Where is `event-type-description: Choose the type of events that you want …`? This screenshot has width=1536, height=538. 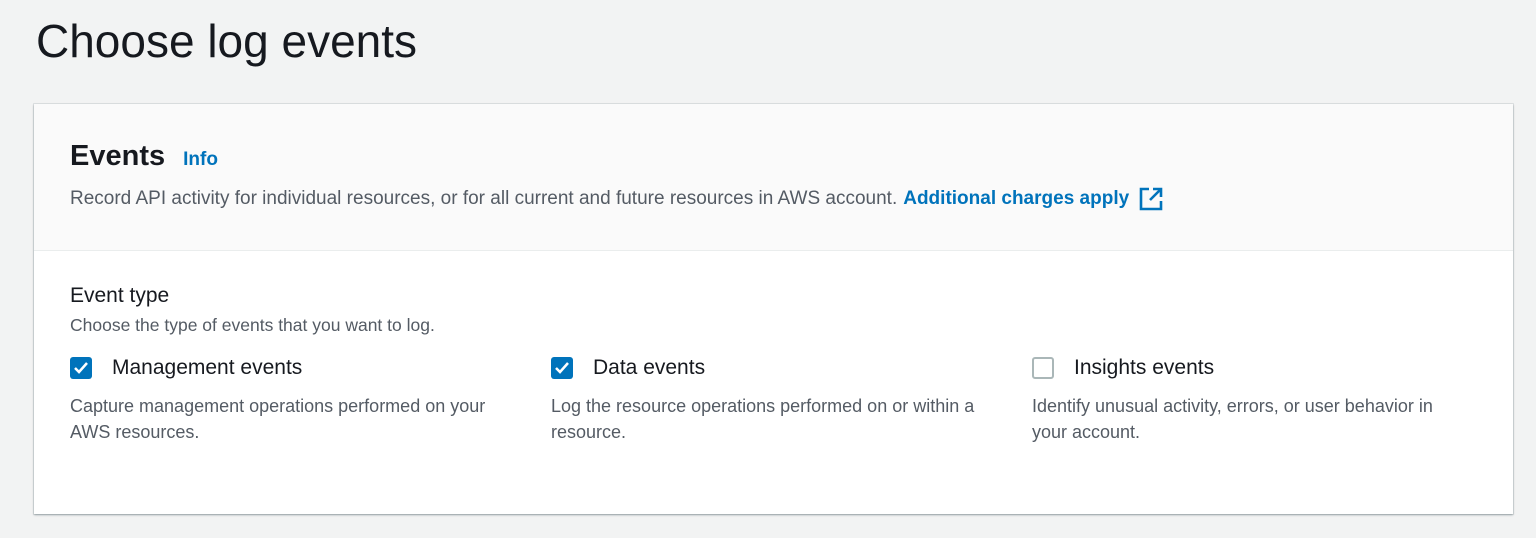
event-type-description: Choose the type of events that you want … is located at coordinates (252, 325).